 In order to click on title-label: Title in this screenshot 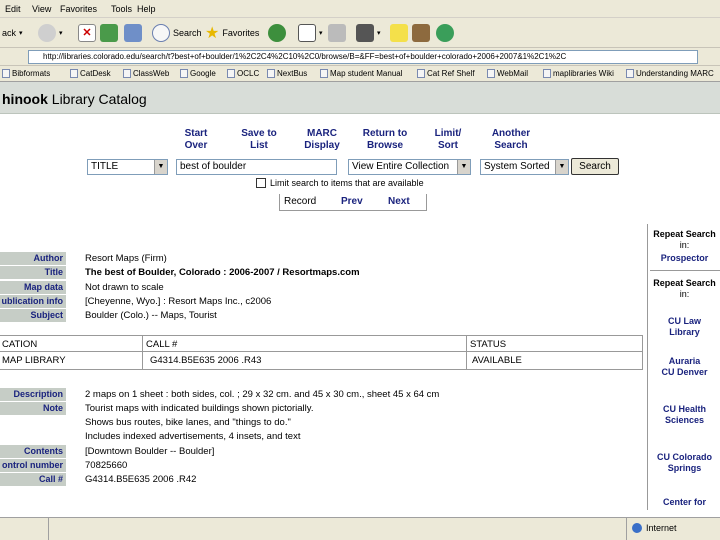, I will do `click(33, 272)`.